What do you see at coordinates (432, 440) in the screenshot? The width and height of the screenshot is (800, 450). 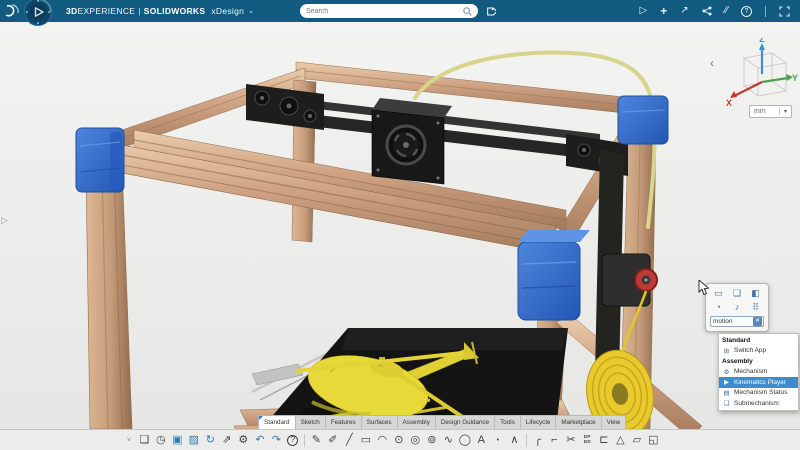 I see `circle-3point-icon: ⊚` at bounding box center [432, 440].